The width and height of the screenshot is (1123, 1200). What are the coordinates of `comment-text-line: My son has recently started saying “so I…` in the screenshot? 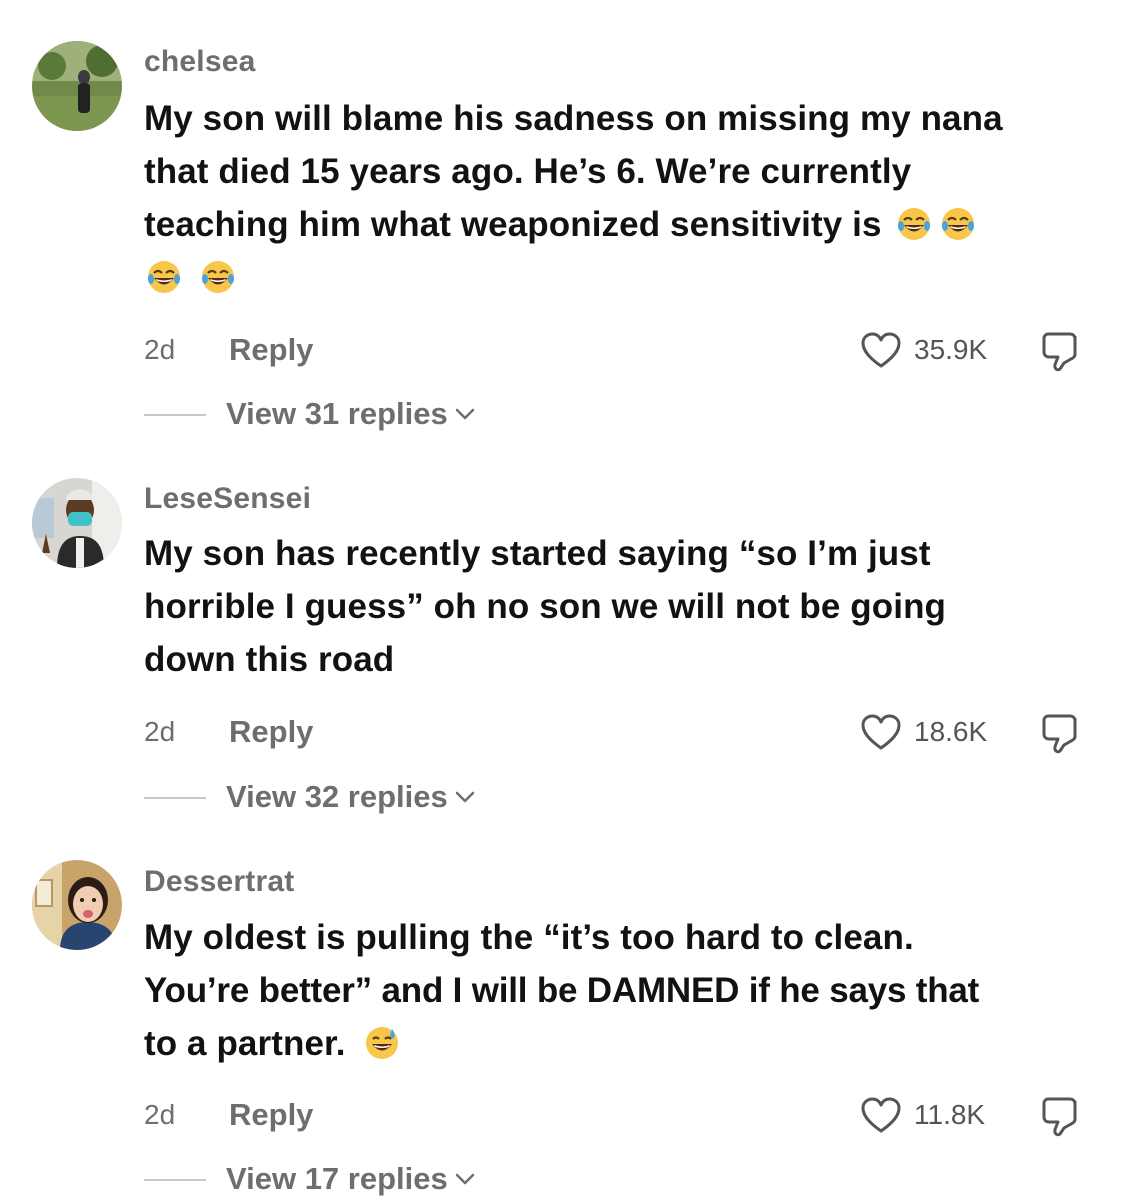 It's located at (537, 553).